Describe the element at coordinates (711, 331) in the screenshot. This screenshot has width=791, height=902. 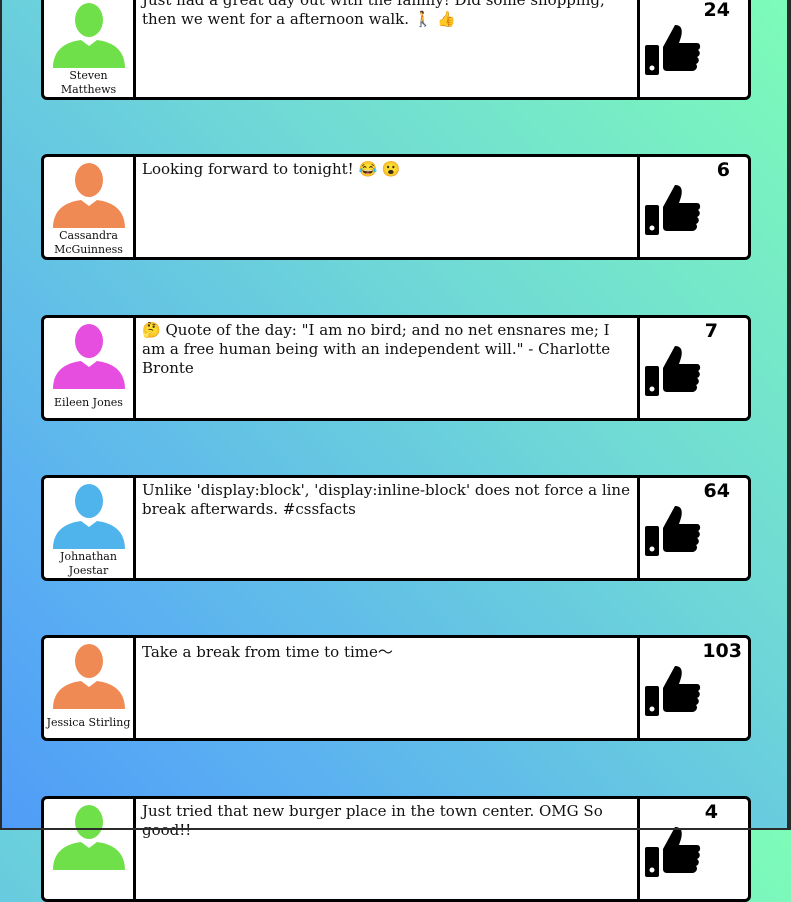
I see `like-count: 7` at that location.